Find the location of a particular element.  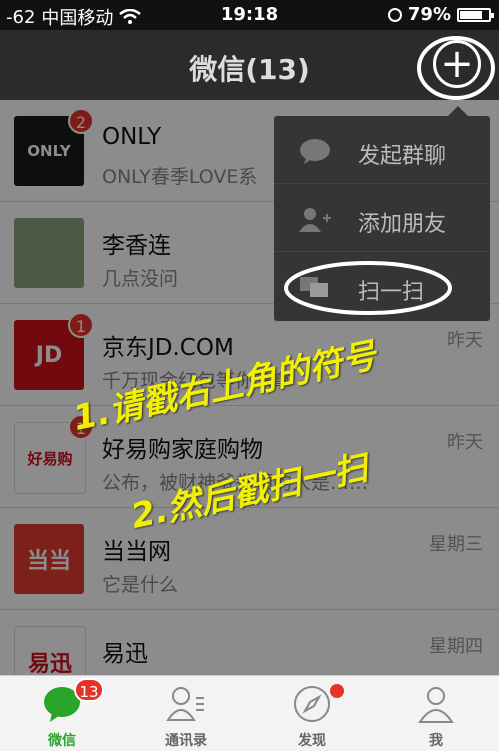

compass-icon is located at coordinates (312, 704).